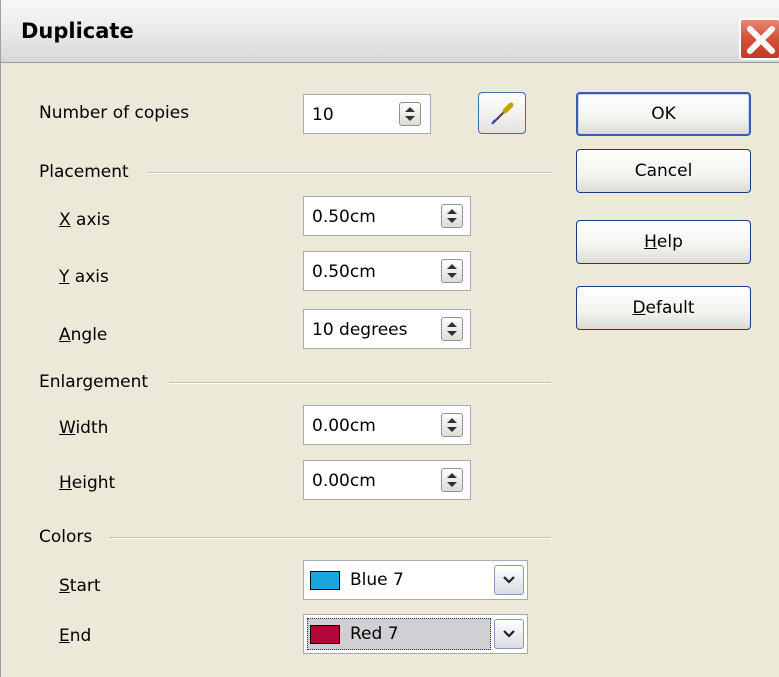 The height and width of the screenshot is (677, 779). What do you see at coordinates (663, 242) in the screenshot?
I see `help-button: Help` at bounding box center [663, 242].